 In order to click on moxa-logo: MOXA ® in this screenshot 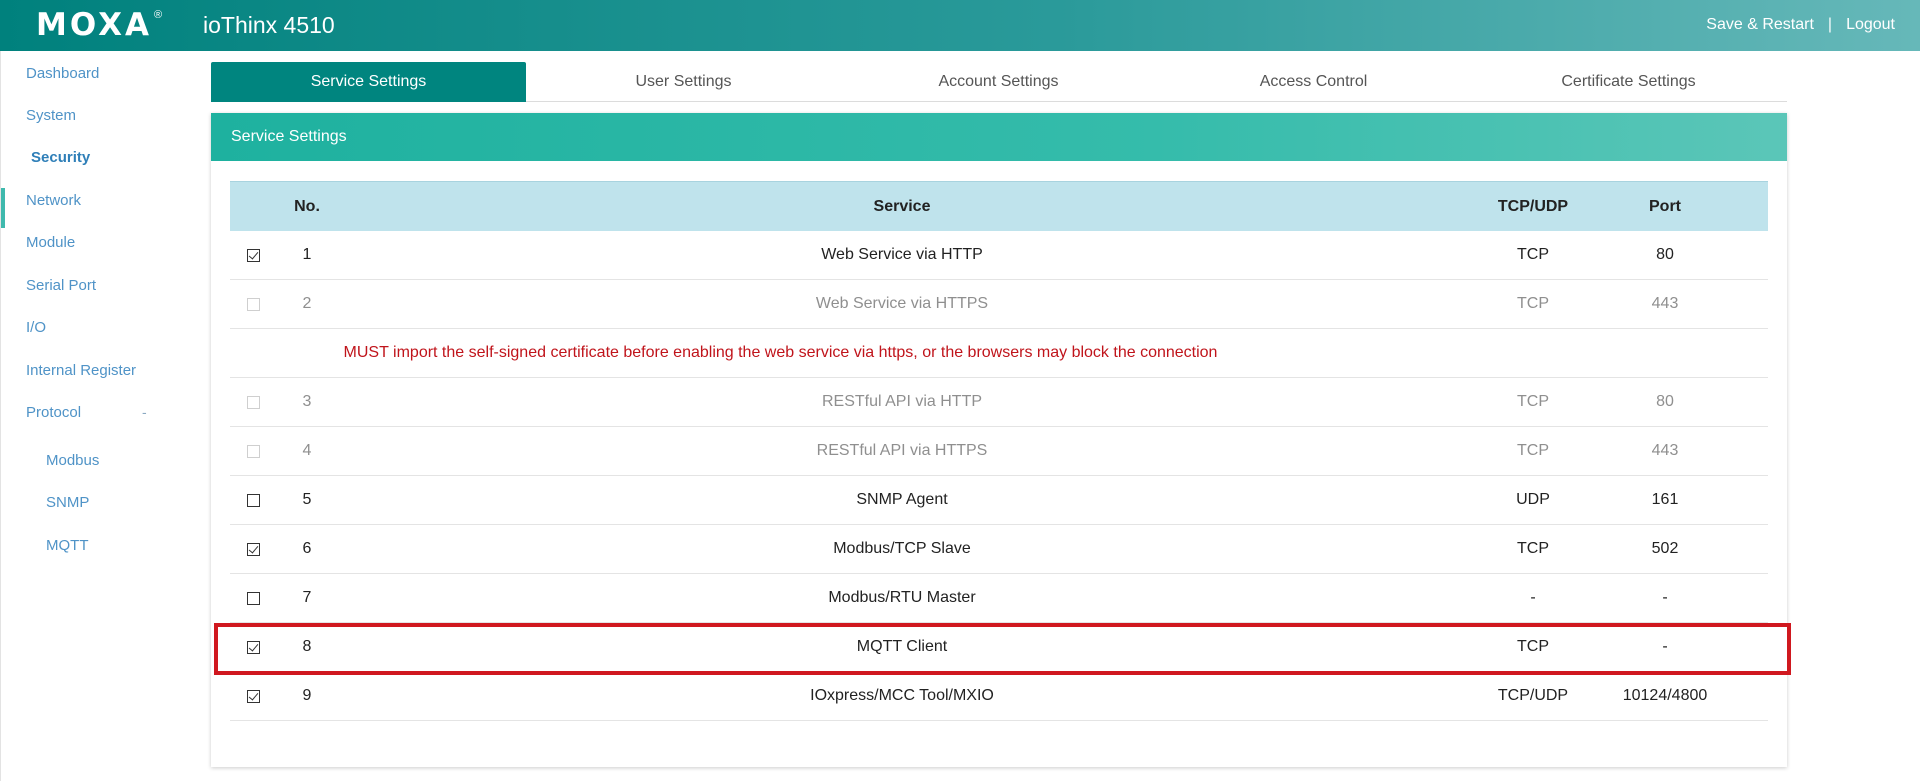, I will do `click(99, 25)`.